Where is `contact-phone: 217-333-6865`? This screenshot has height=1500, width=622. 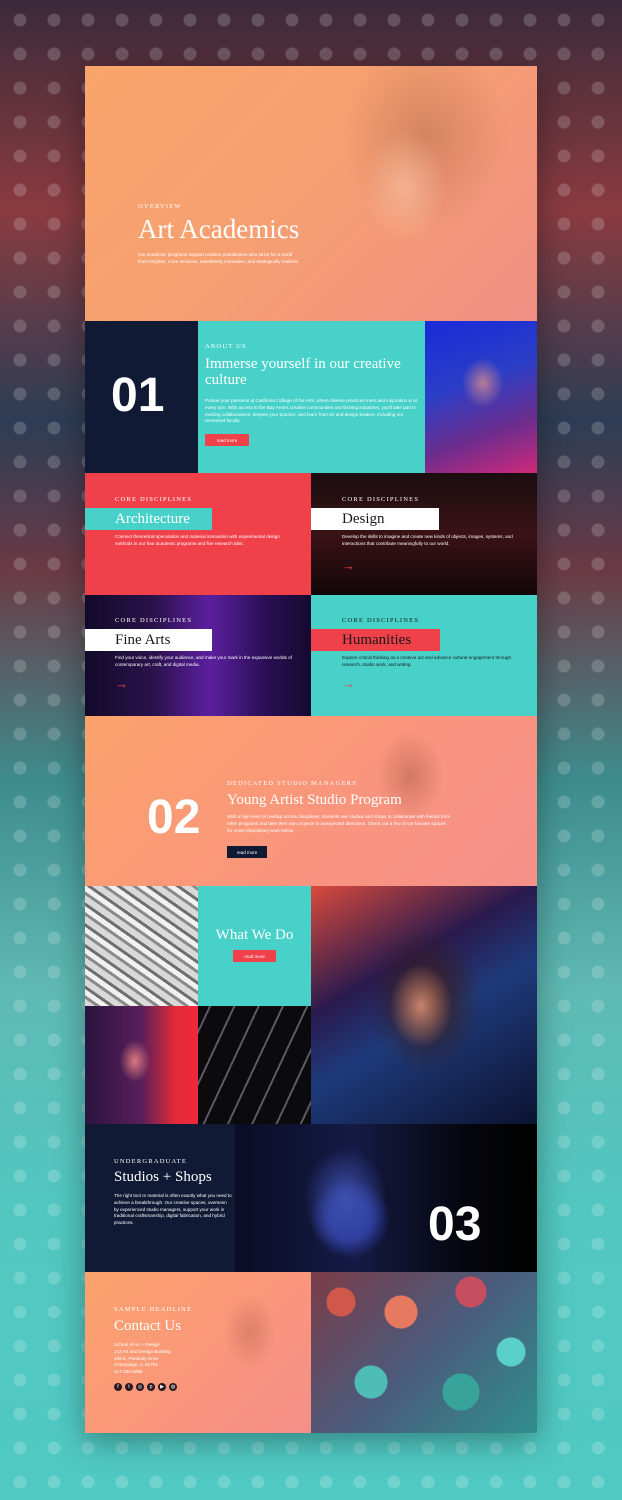
contact-phone: 217-333-6865 is located at coordinates (169, 1372).